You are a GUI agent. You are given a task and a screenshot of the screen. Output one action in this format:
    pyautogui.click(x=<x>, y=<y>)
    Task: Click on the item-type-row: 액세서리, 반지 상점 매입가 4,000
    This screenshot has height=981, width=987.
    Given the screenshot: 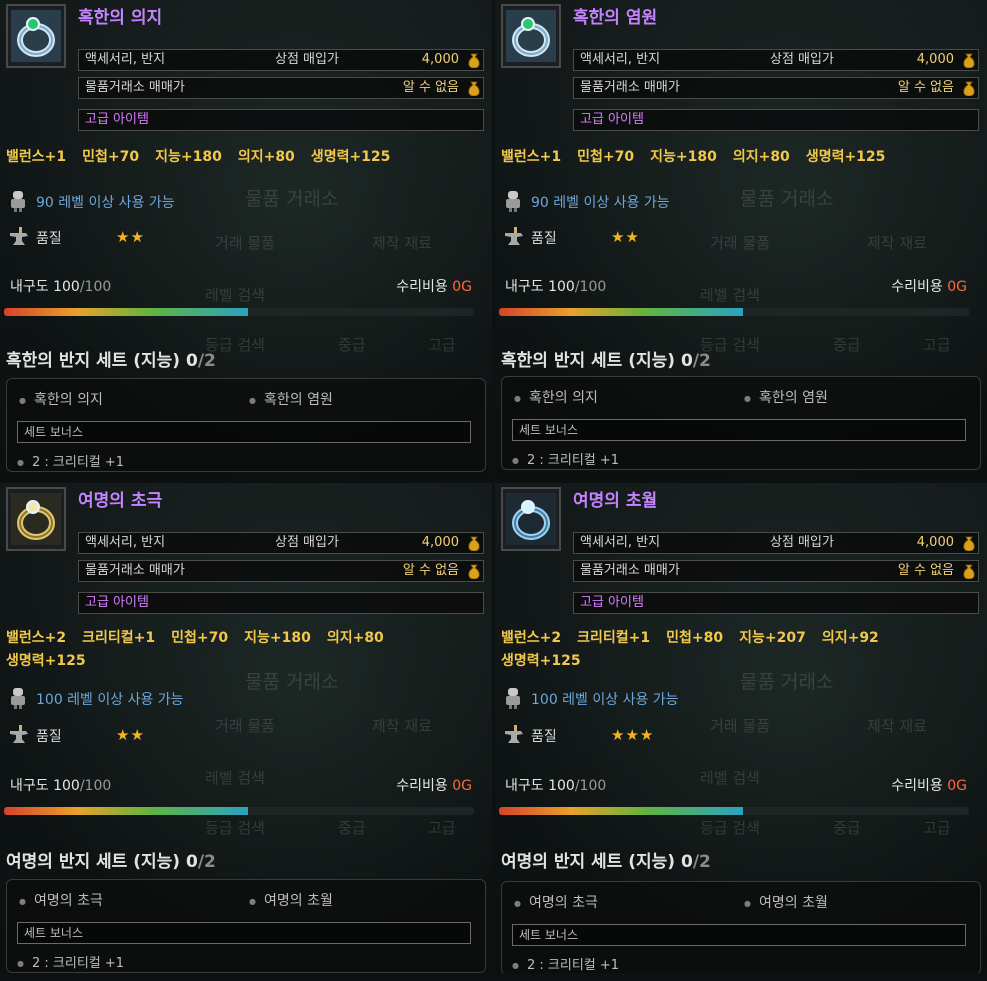 What is the action you would take?
    pyautogui.click(x=776, y=60)
    